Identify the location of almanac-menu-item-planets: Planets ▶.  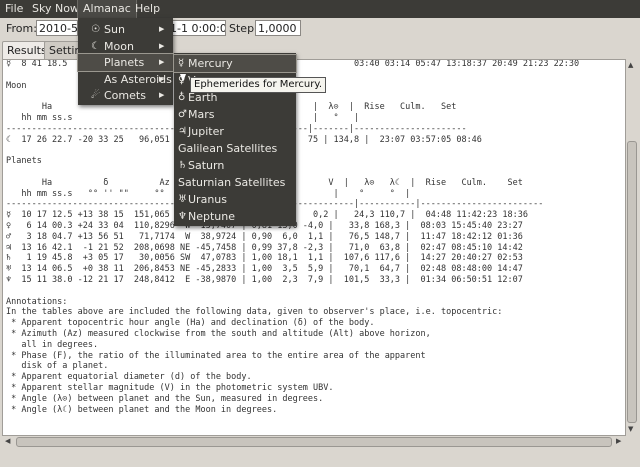
(125, 62).